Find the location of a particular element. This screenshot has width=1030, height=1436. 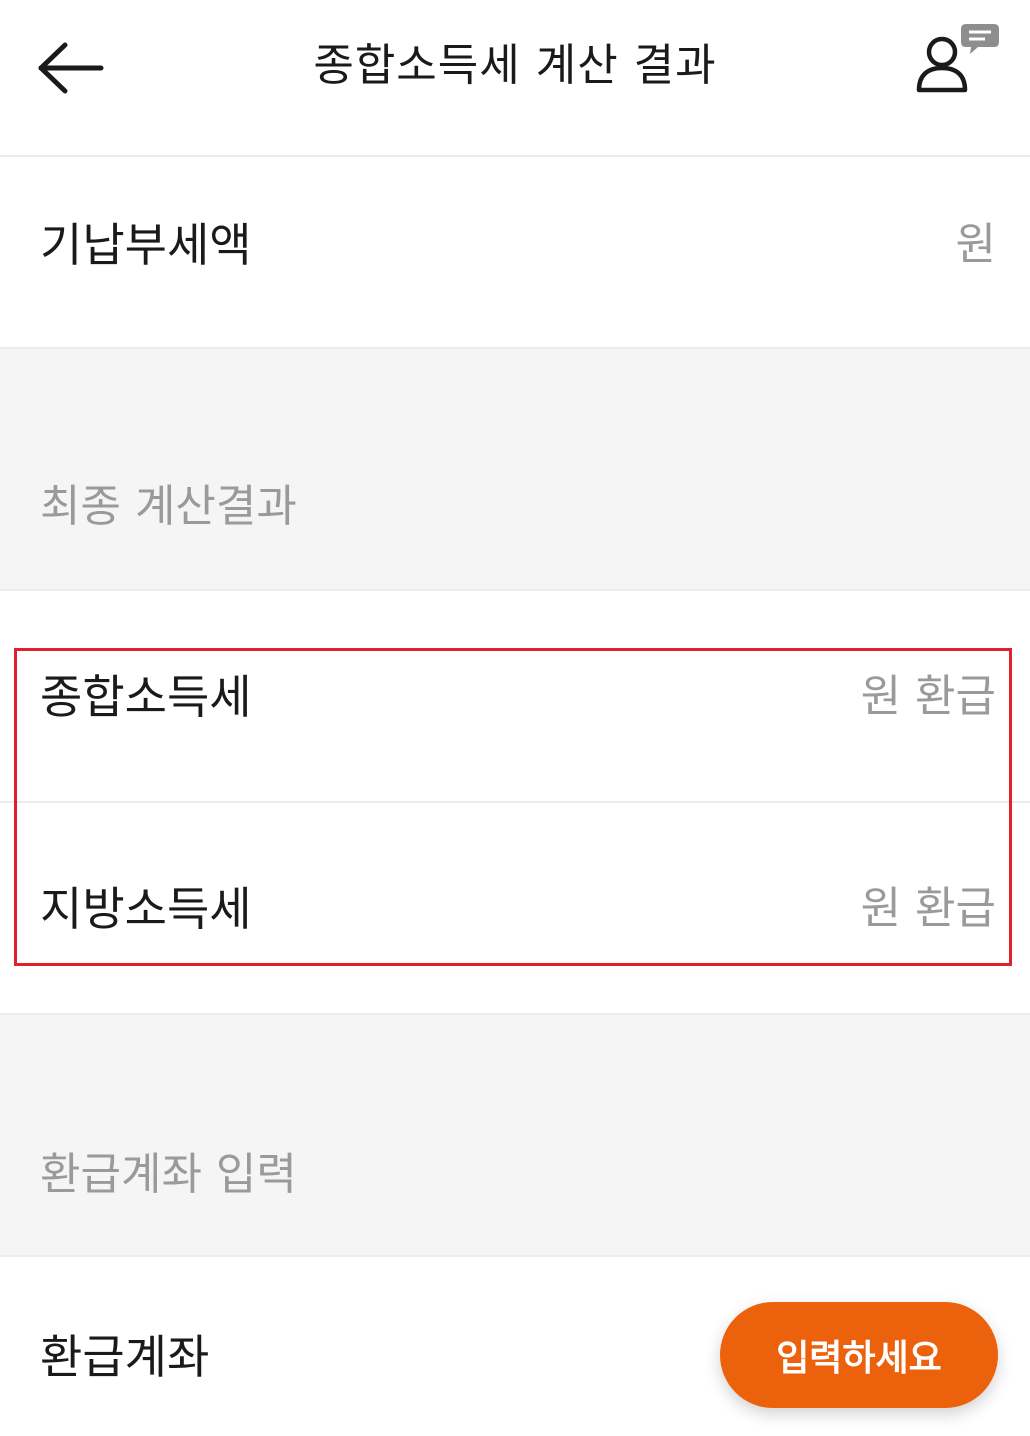

local-income-tax-row: 지방소득세 원 환급 is located at coordinates (515, 908).